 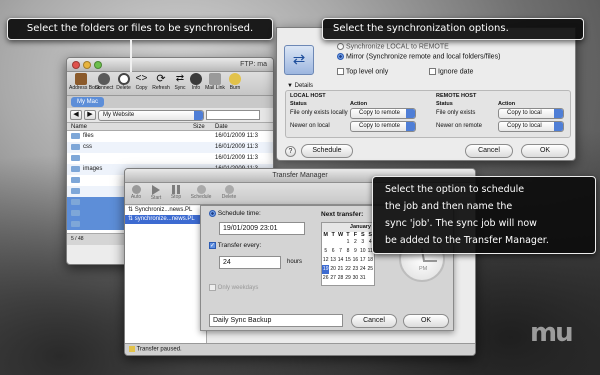 I want to click on calendar-day: 29, so click(x=347, y=278).